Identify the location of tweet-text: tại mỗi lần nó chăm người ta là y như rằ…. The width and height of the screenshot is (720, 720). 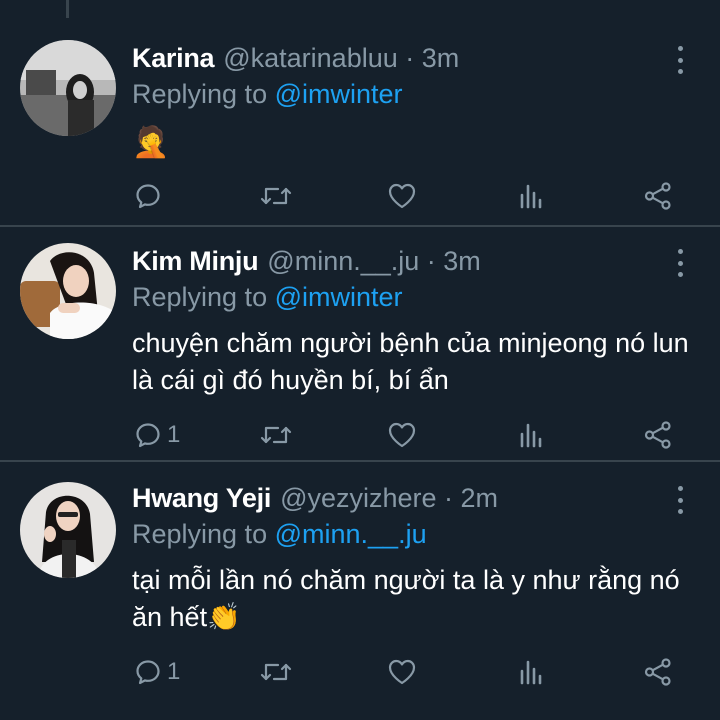
(406, 598).